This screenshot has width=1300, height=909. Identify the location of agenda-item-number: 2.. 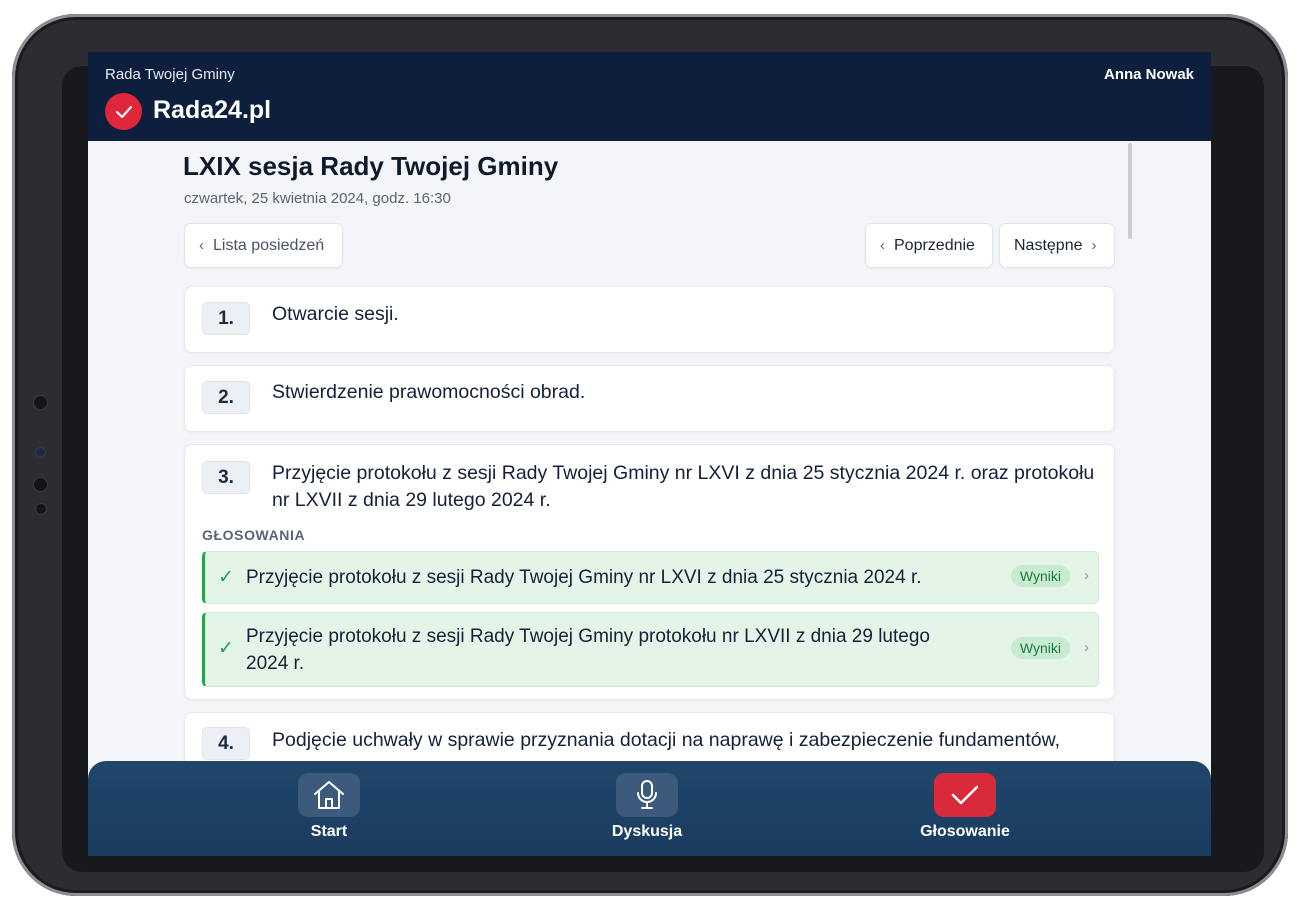
(226, 397).